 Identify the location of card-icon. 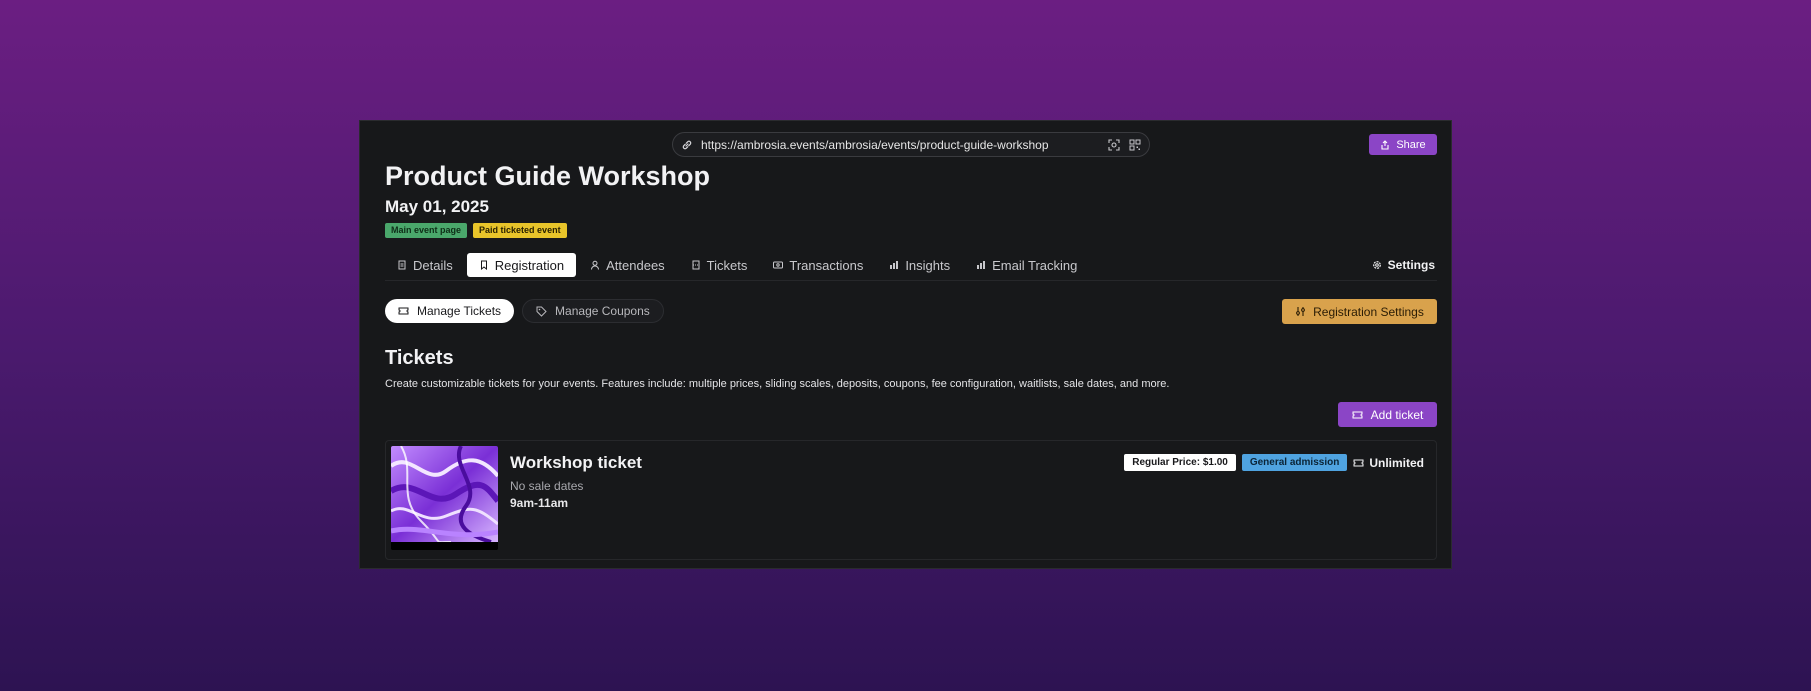
(778, 265).